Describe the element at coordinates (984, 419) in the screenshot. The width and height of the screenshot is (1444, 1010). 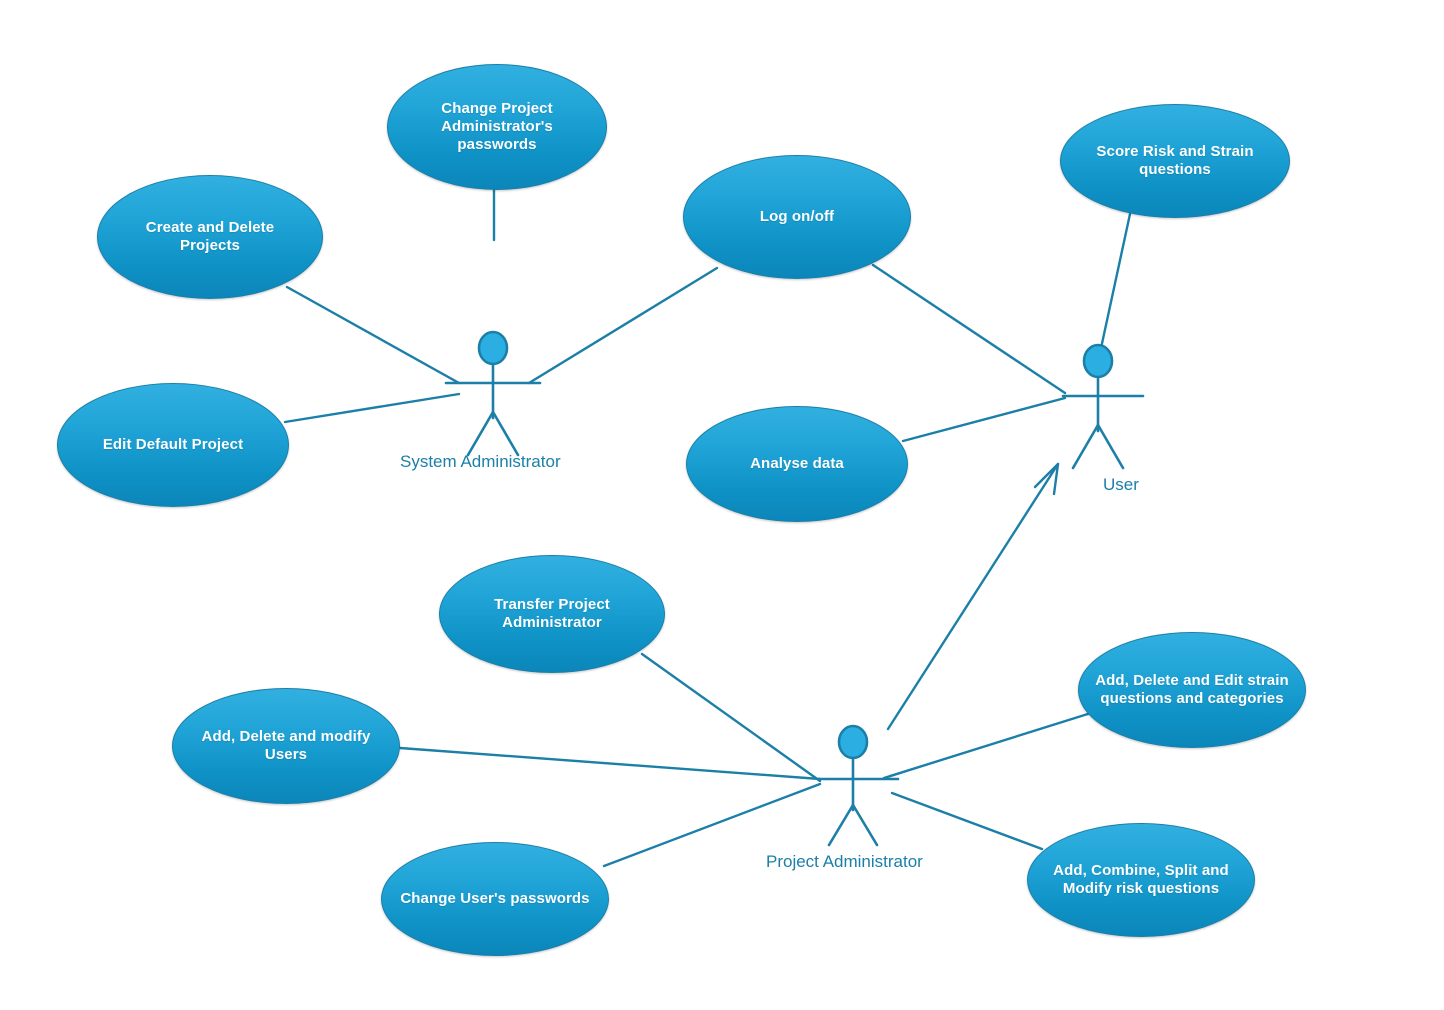
I see `assoc-analyse-data-user` at that location.